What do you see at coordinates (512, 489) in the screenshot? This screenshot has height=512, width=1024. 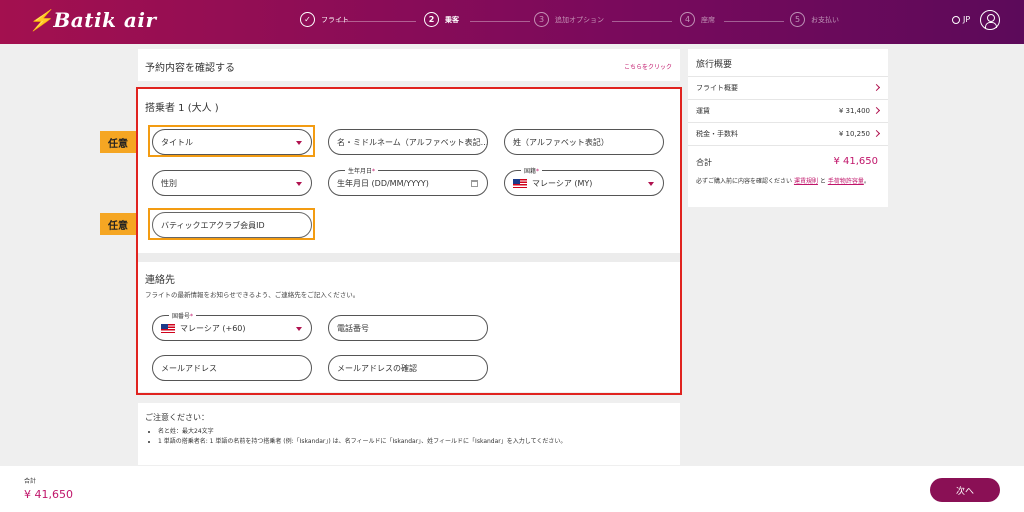 I see `bottom-bar: 合計 ¥ 41,650 次へ` at bounding box center [512, 489].